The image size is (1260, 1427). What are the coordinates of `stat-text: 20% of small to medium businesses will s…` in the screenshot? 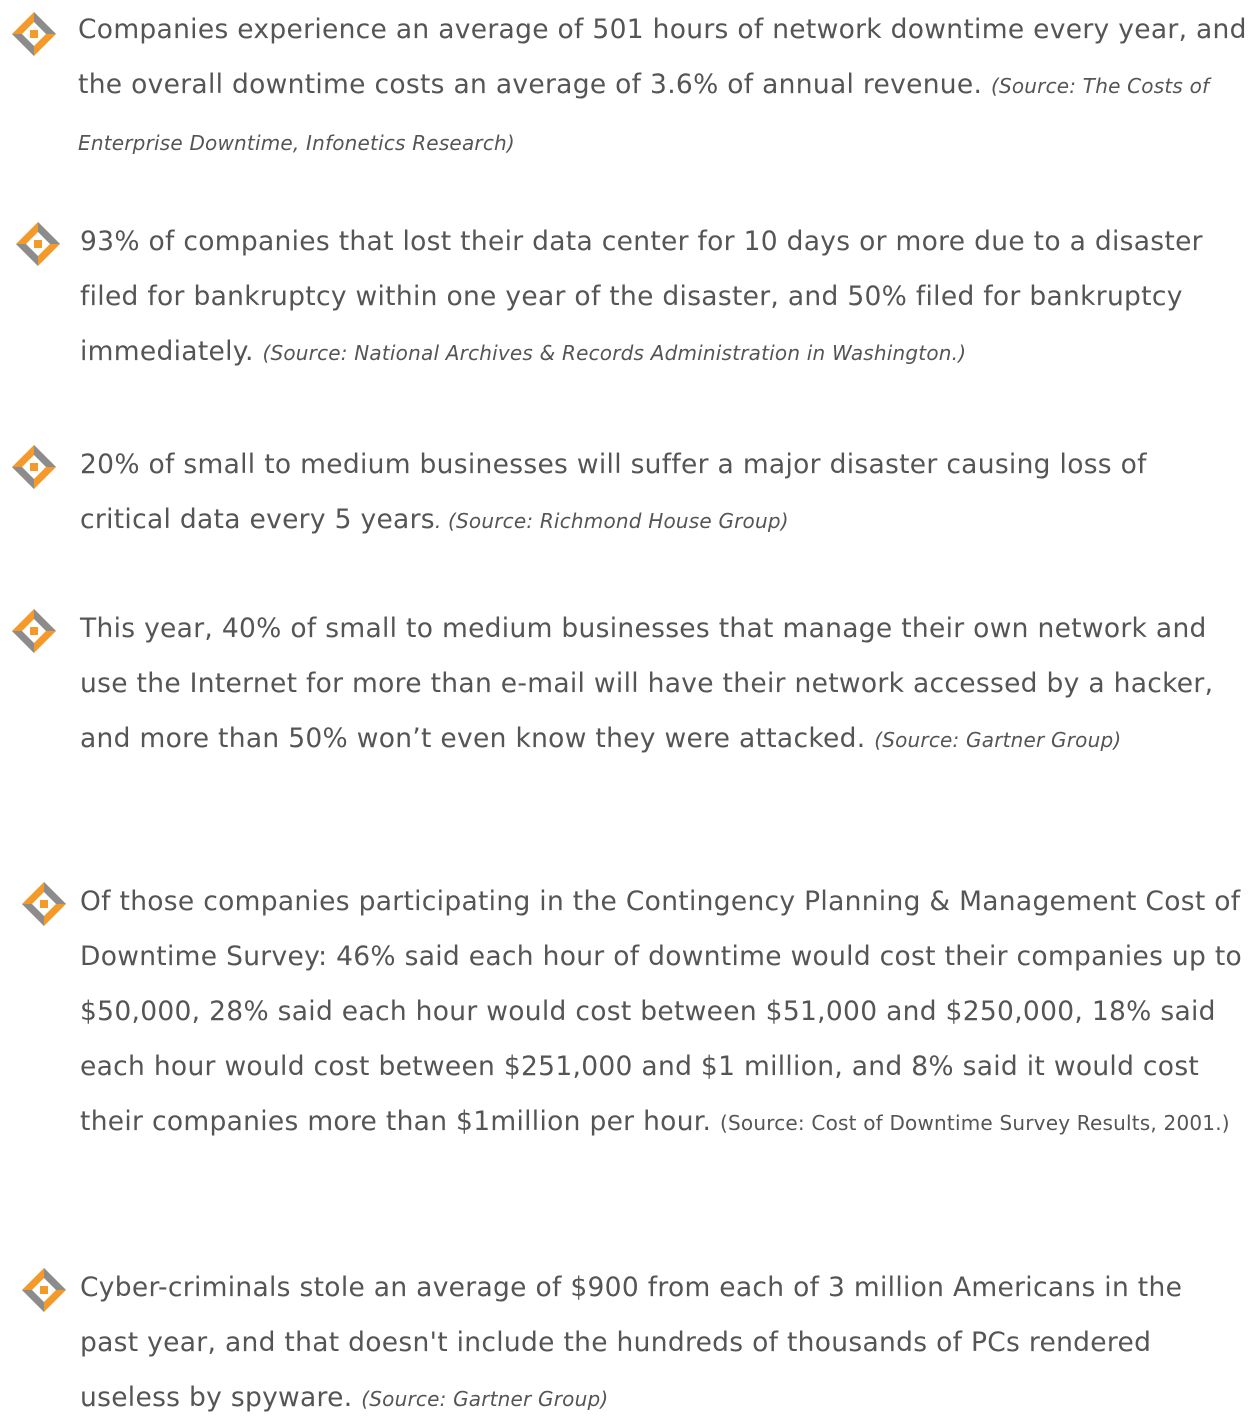 It's located at (655, 493).